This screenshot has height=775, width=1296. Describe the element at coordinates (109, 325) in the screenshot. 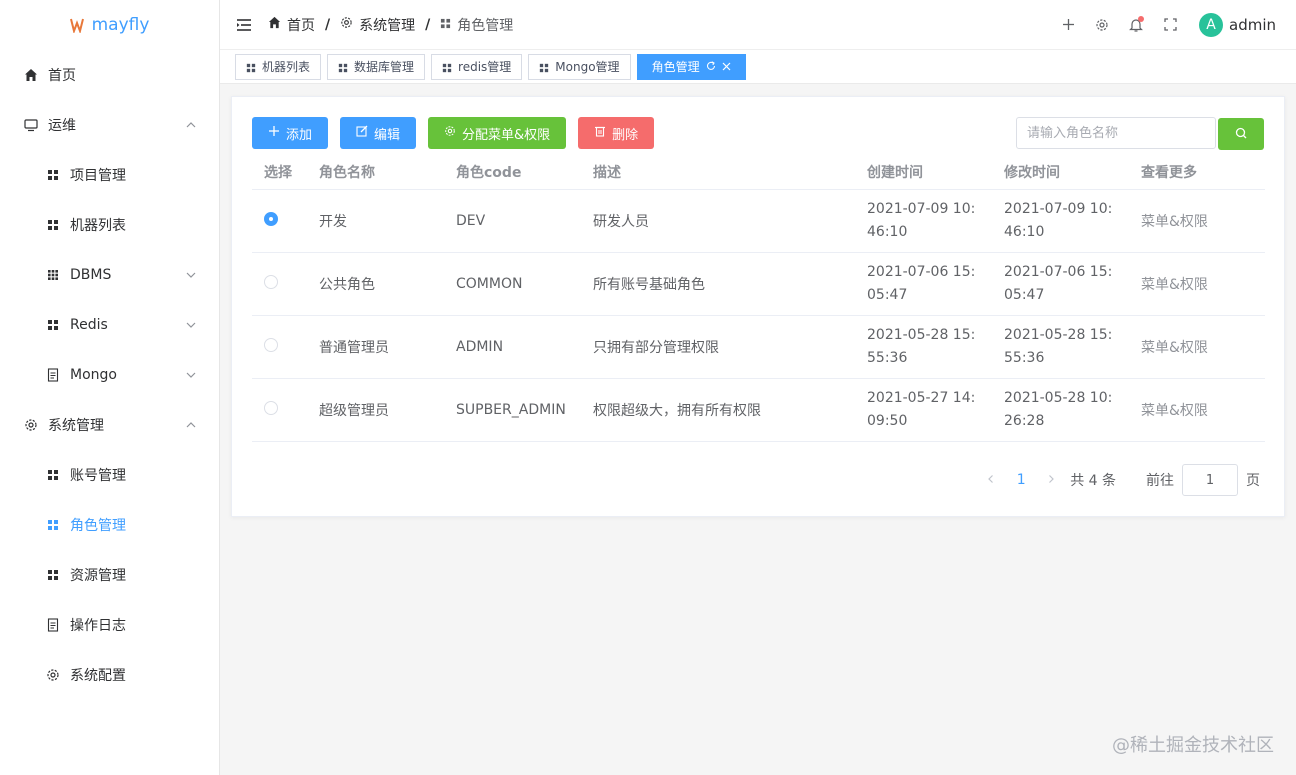

I see `sidebar-item-redis: Redis` at that location.